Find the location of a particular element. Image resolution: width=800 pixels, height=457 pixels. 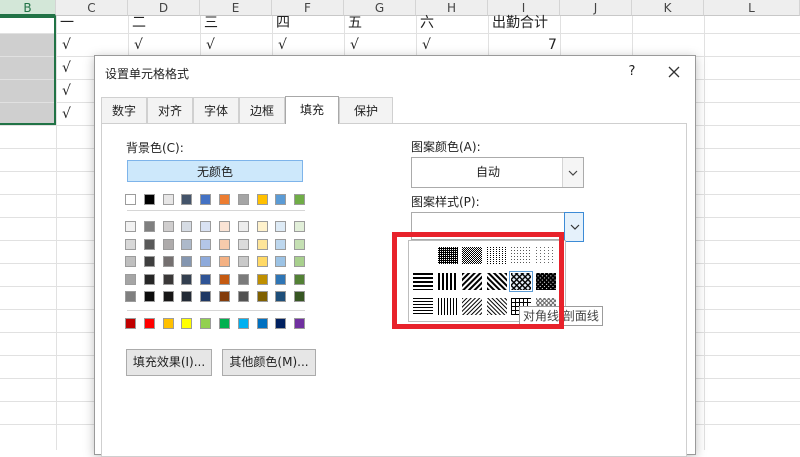

pattern-light-dots is located at coordinates (496, 255).